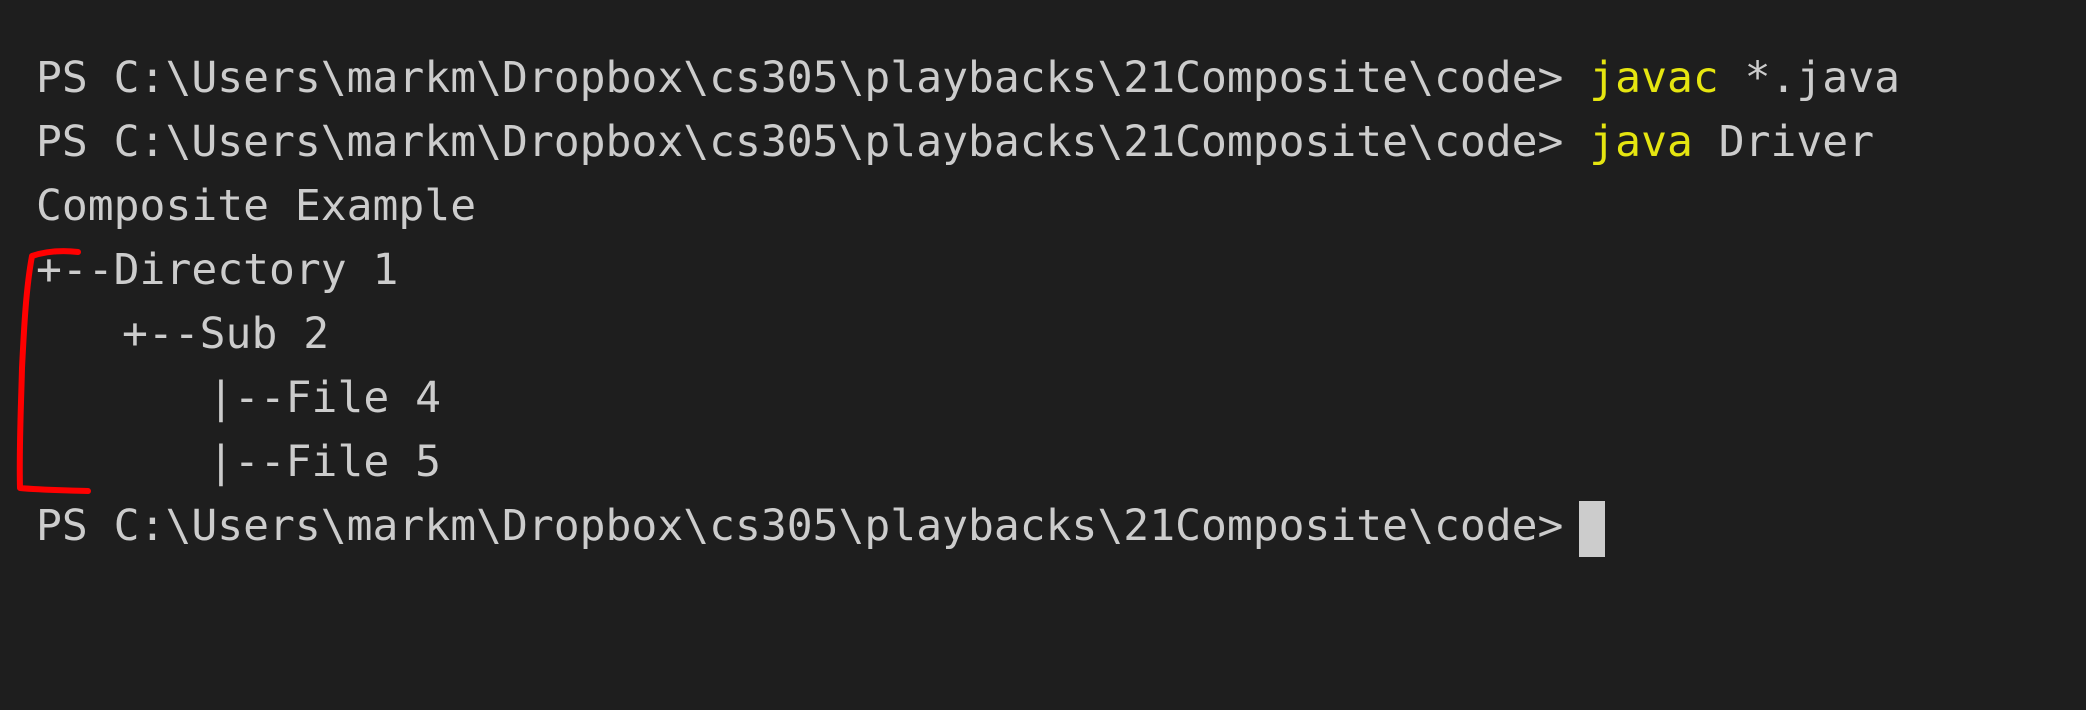 This screenshot has height=710, width=2086. Describe the element at coordinates (256, 206) in the screenshot. I see `output-title: Composite Example` at that location.